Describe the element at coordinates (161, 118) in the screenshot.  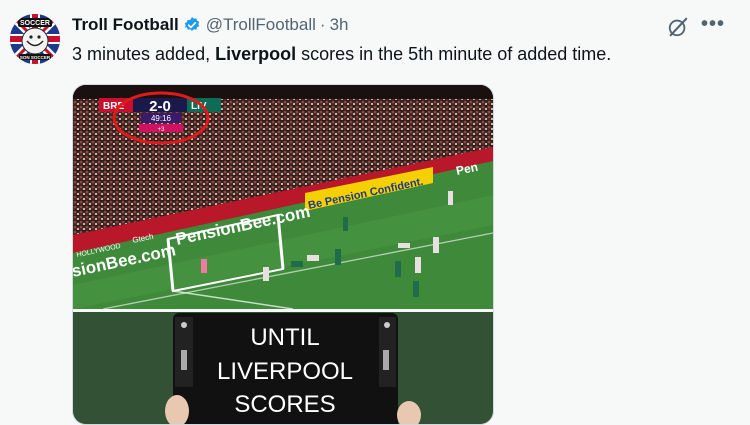
I see `scoreboard-clock: 49:16` at that location.